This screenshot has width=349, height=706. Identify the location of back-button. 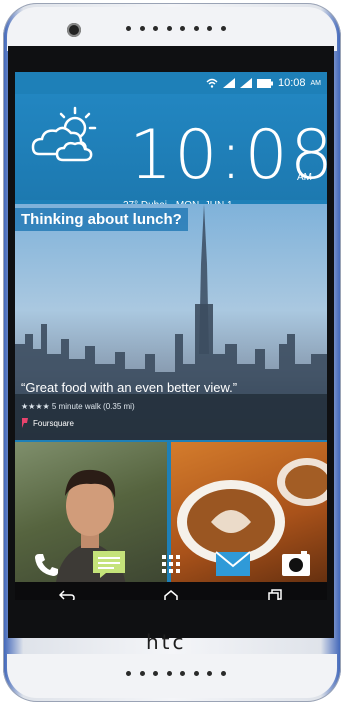
(67, 592).